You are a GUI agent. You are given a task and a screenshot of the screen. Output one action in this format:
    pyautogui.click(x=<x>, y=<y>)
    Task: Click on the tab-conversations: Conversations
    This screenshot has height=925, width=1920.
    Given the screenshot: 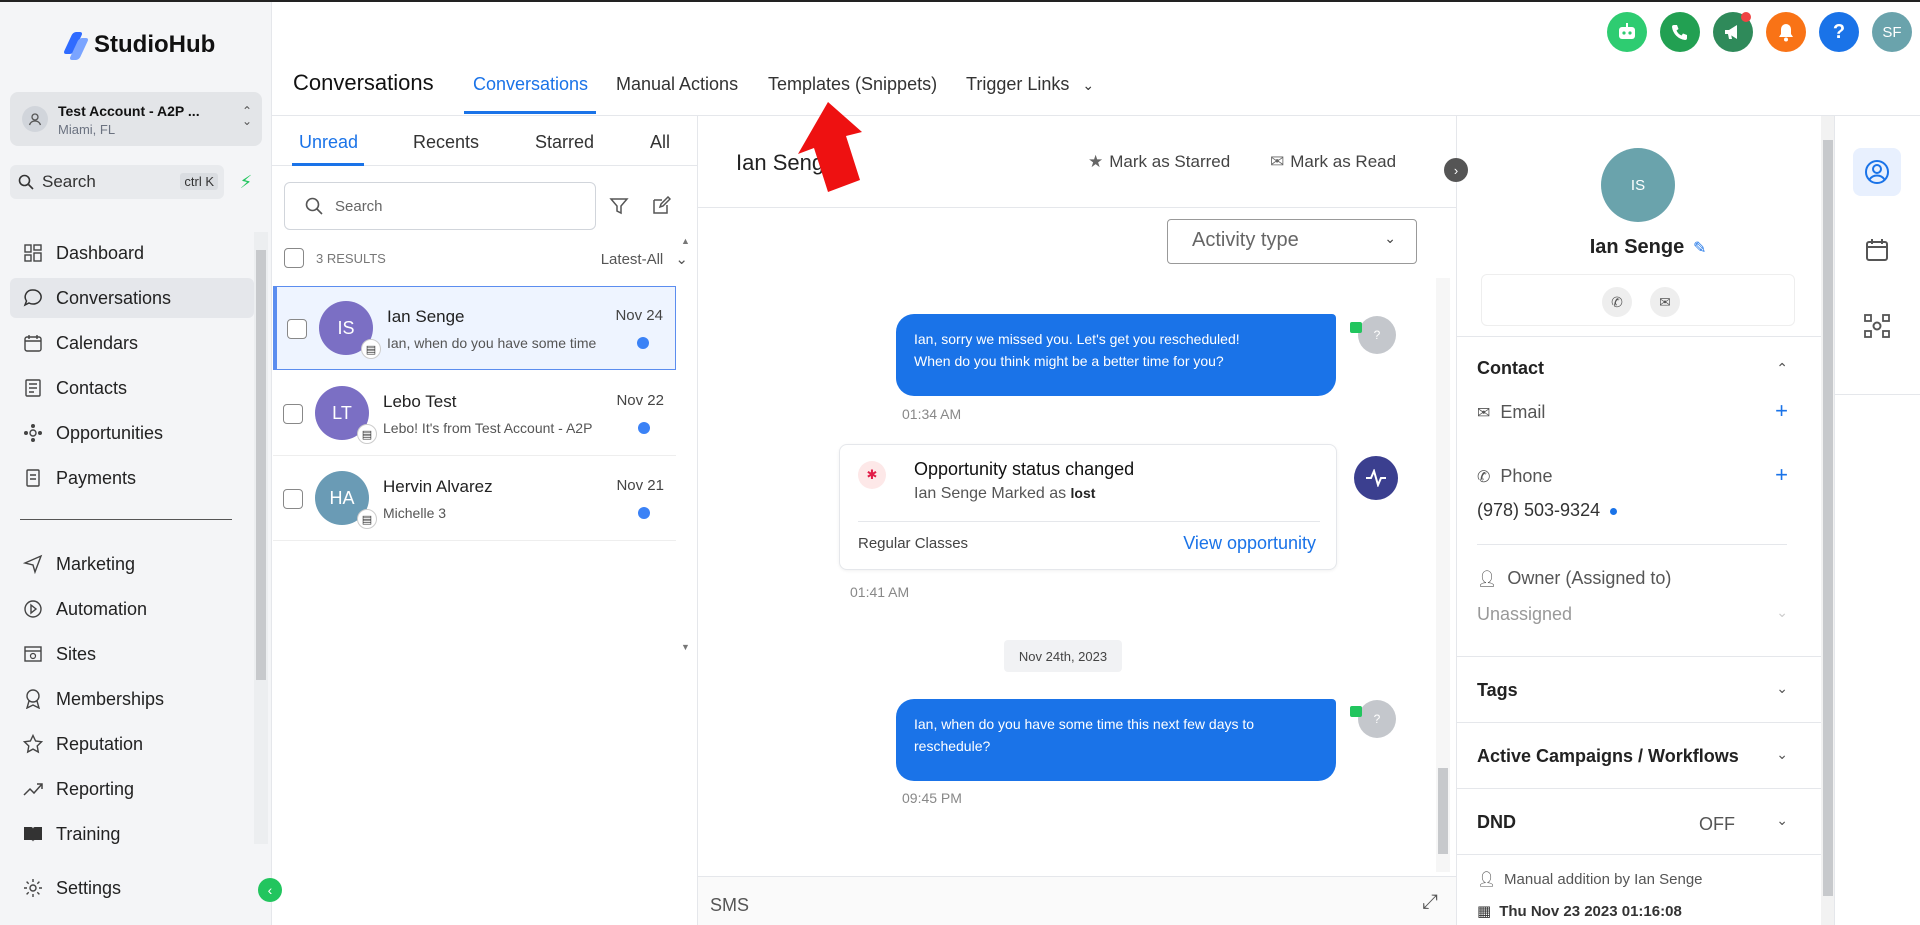 What is the action you would take?
    pyautogui.click(x=530, y=84)
    